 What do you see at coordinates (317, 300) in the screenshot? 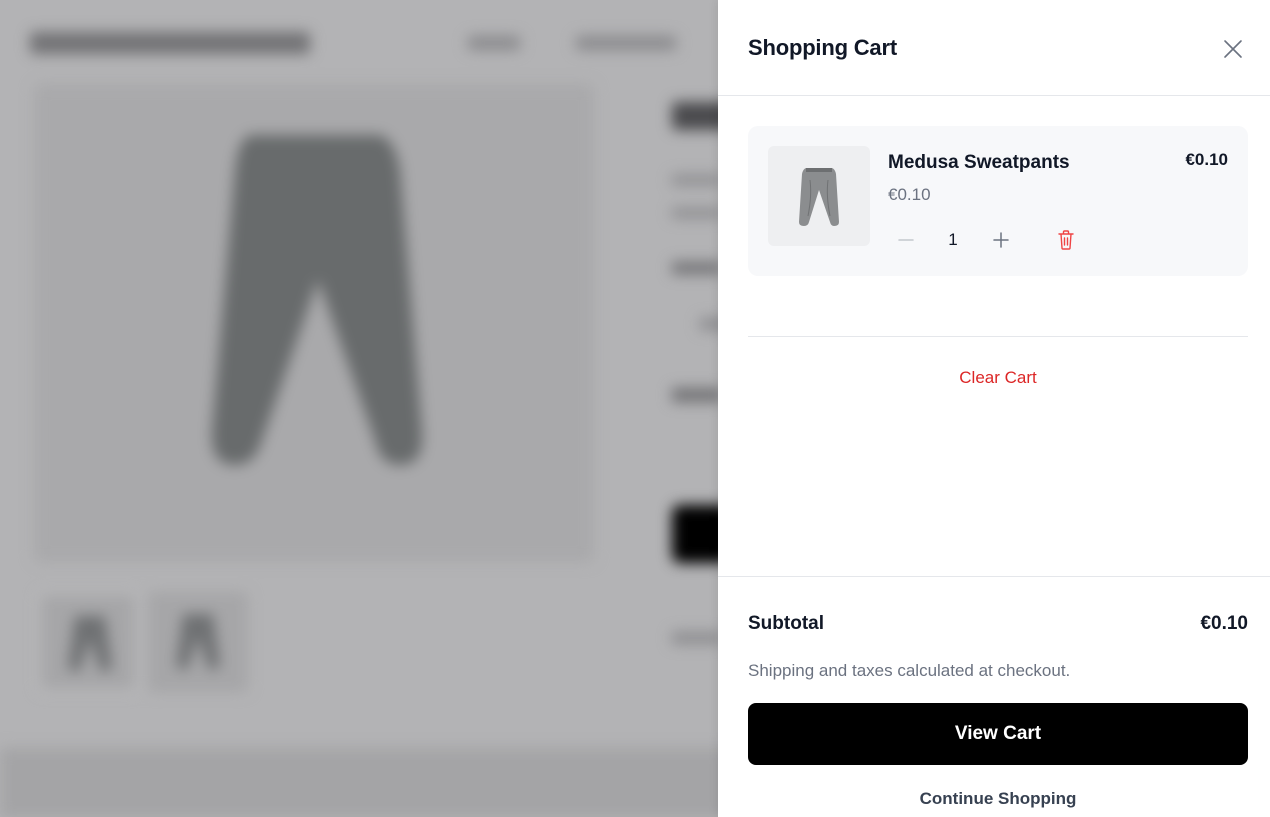
I see `product-image-blurred` at bounding box center [317, 300].